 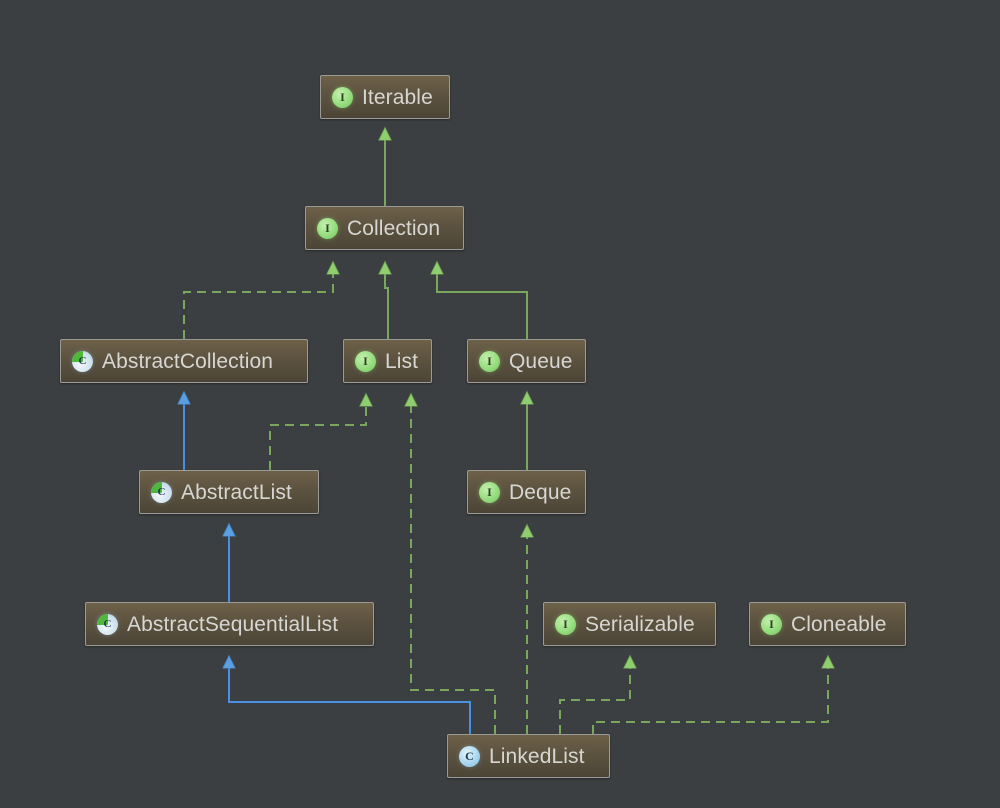 I want to click on class-icon: C, so click(x=469, y=756).